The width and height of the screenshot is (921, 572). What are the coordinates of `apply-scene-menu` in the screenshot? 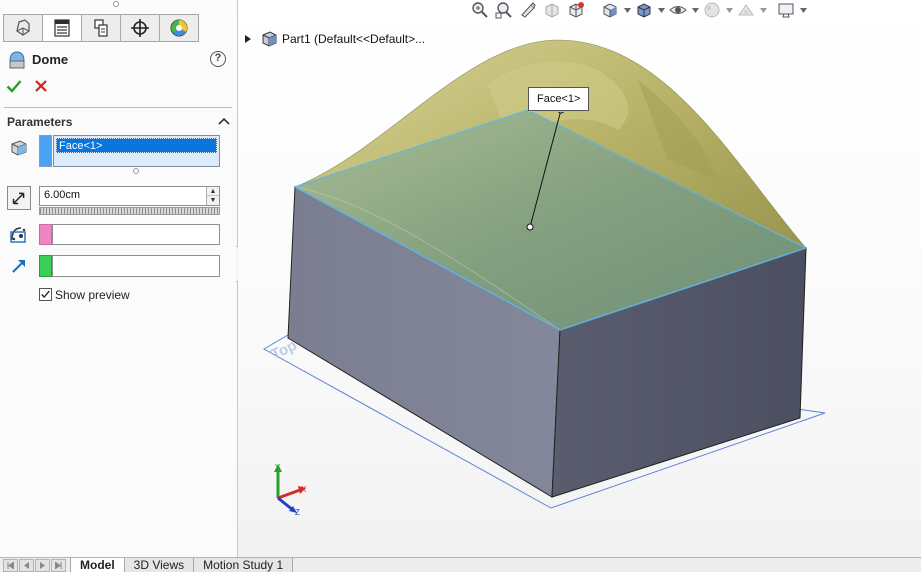 It's located at (763, 10).